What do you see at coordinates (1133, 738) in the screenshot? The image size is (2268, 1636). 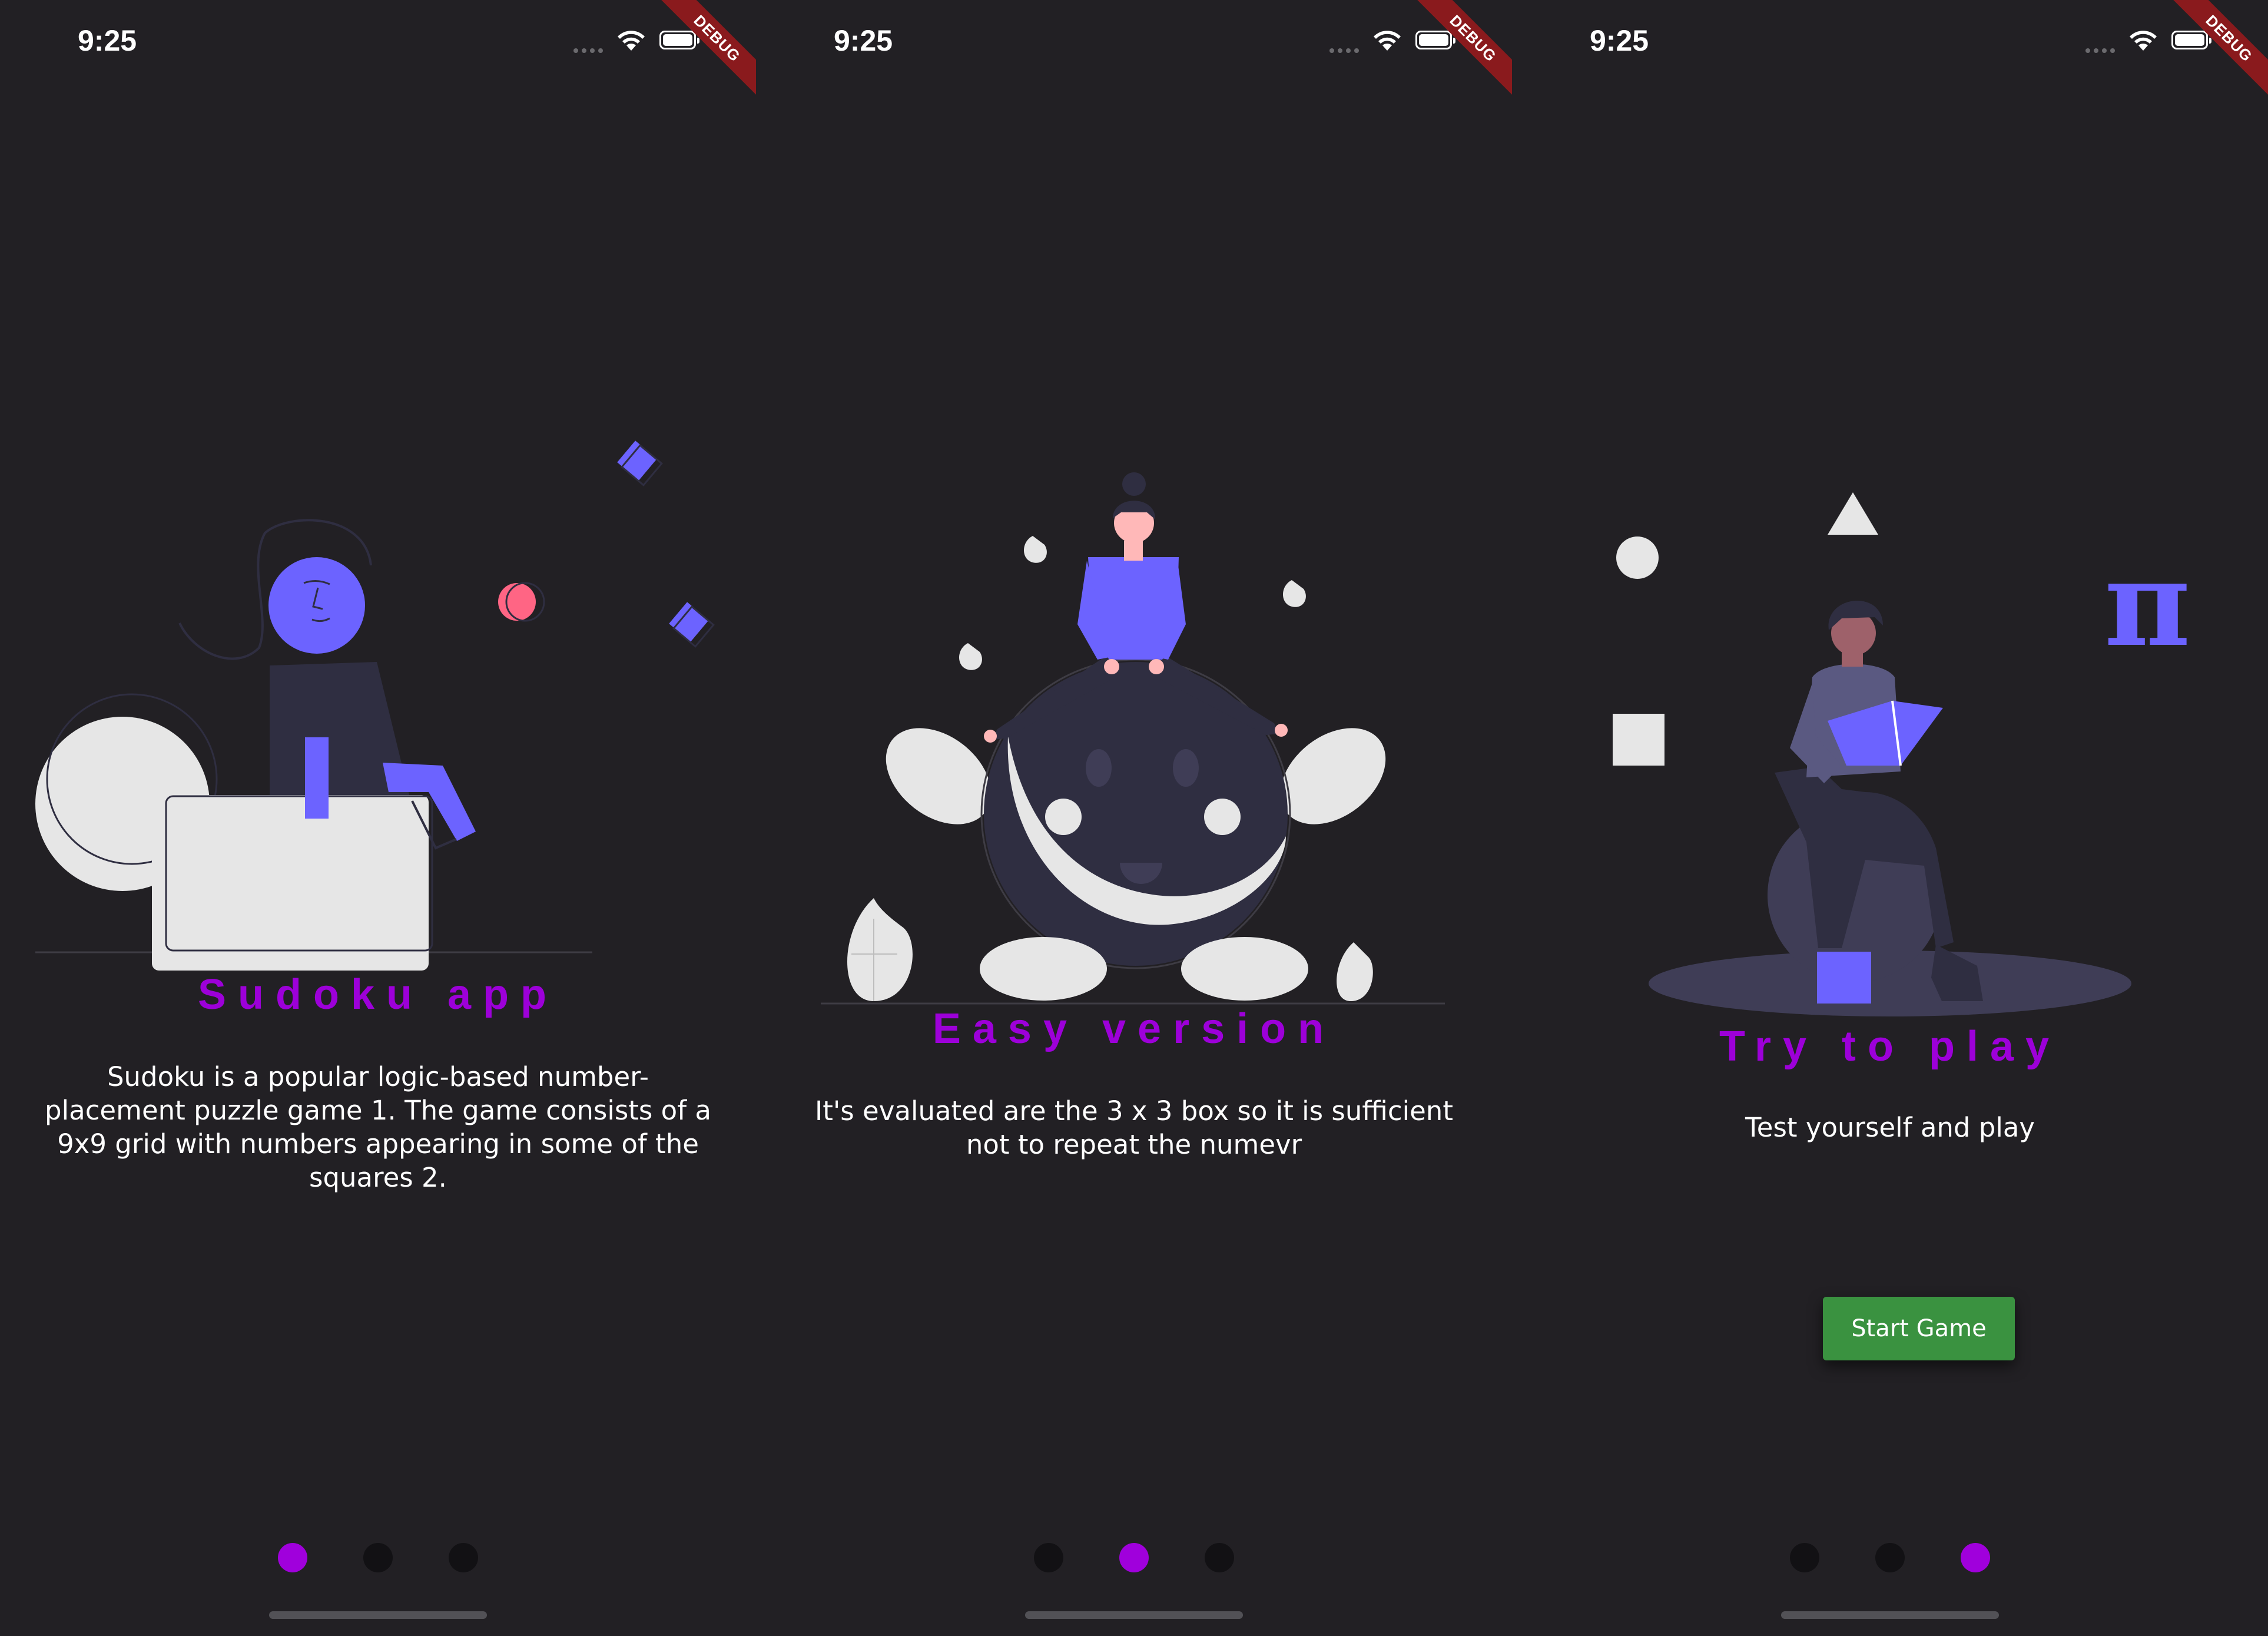 I see `easy-version-illustration` at bounding box center [1133, 738].